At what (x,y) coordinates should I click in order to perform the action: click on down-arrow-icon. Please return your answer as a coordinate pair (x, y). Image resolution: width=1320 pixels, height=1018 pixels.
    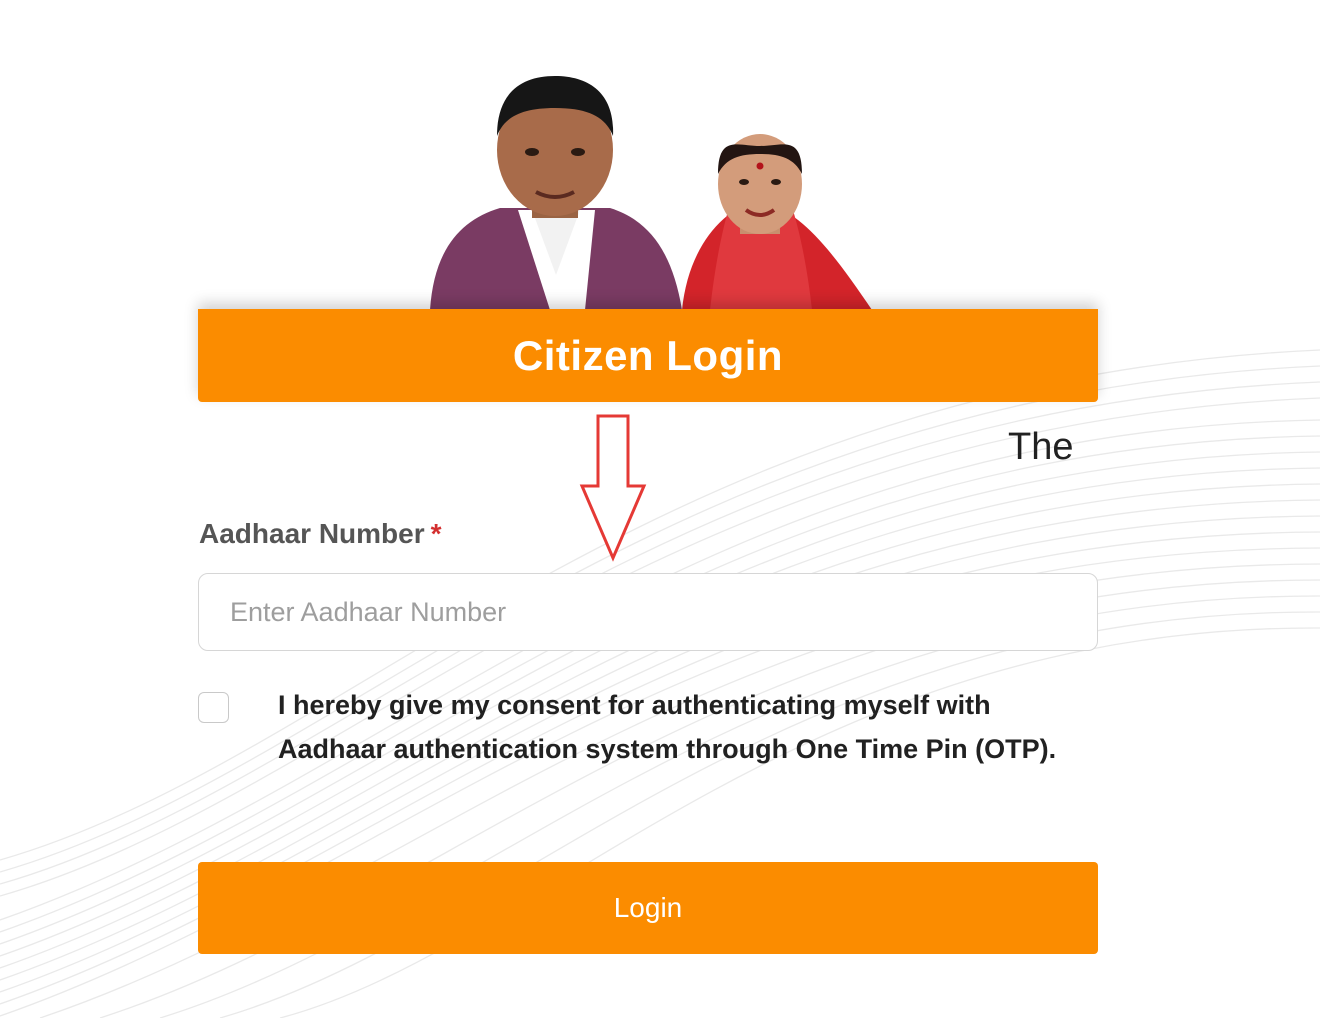
    Looking at the image, I should click on (613, 488).